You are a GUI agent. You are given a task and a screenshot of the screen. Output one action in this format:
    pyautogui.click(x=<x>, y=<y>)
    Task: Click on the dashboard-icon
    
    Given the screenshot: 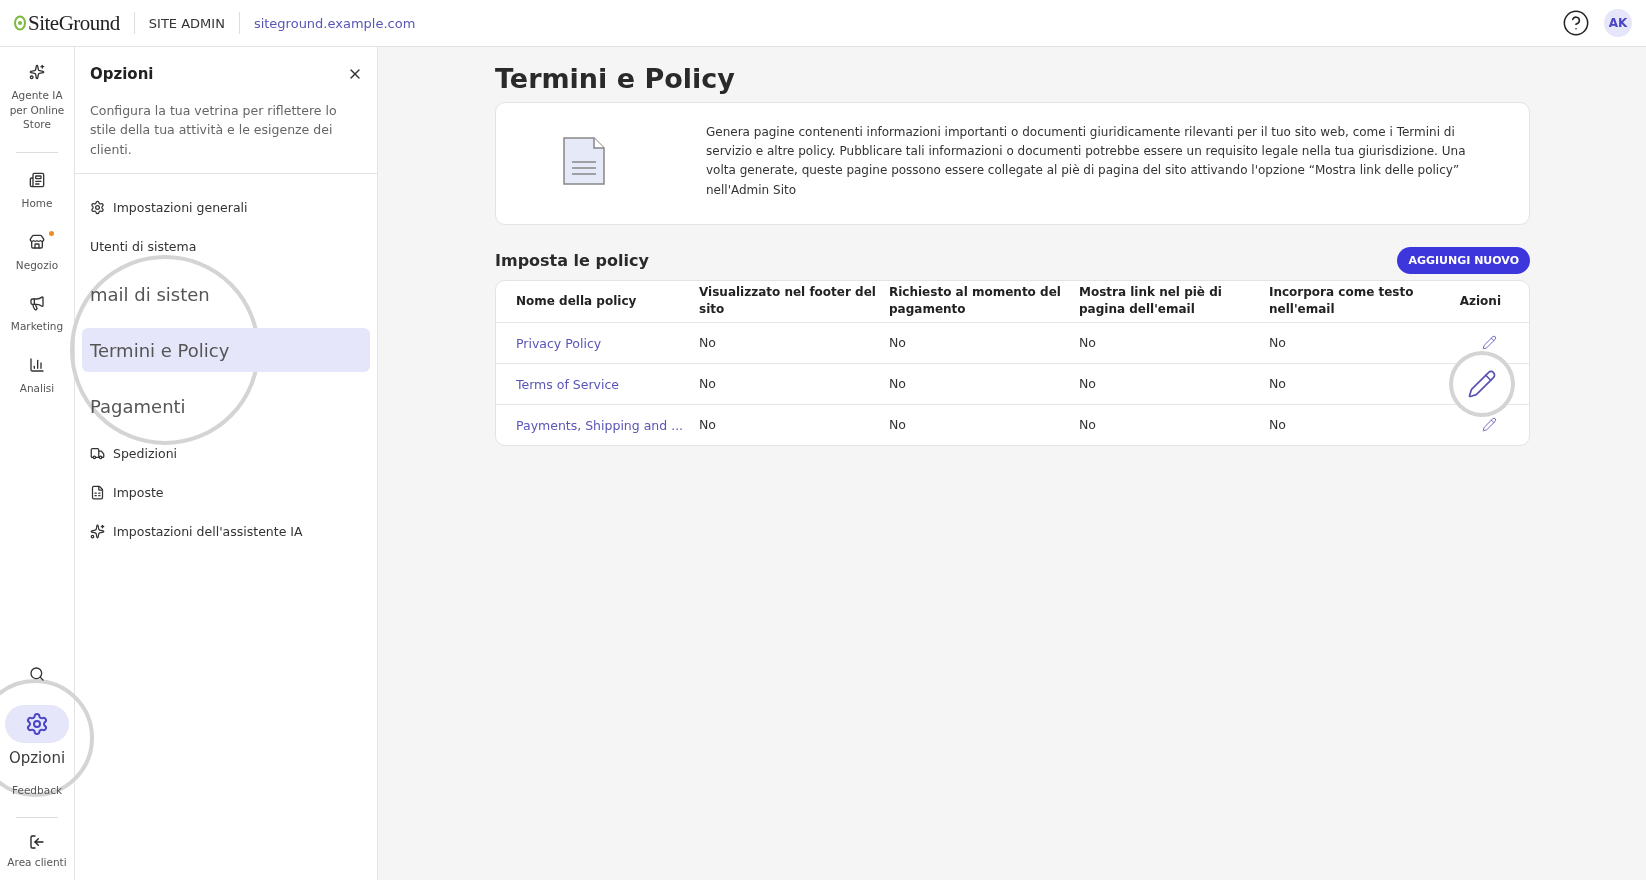 What is the action you would take?
    pyautogui.click(x=37, y=180)
    